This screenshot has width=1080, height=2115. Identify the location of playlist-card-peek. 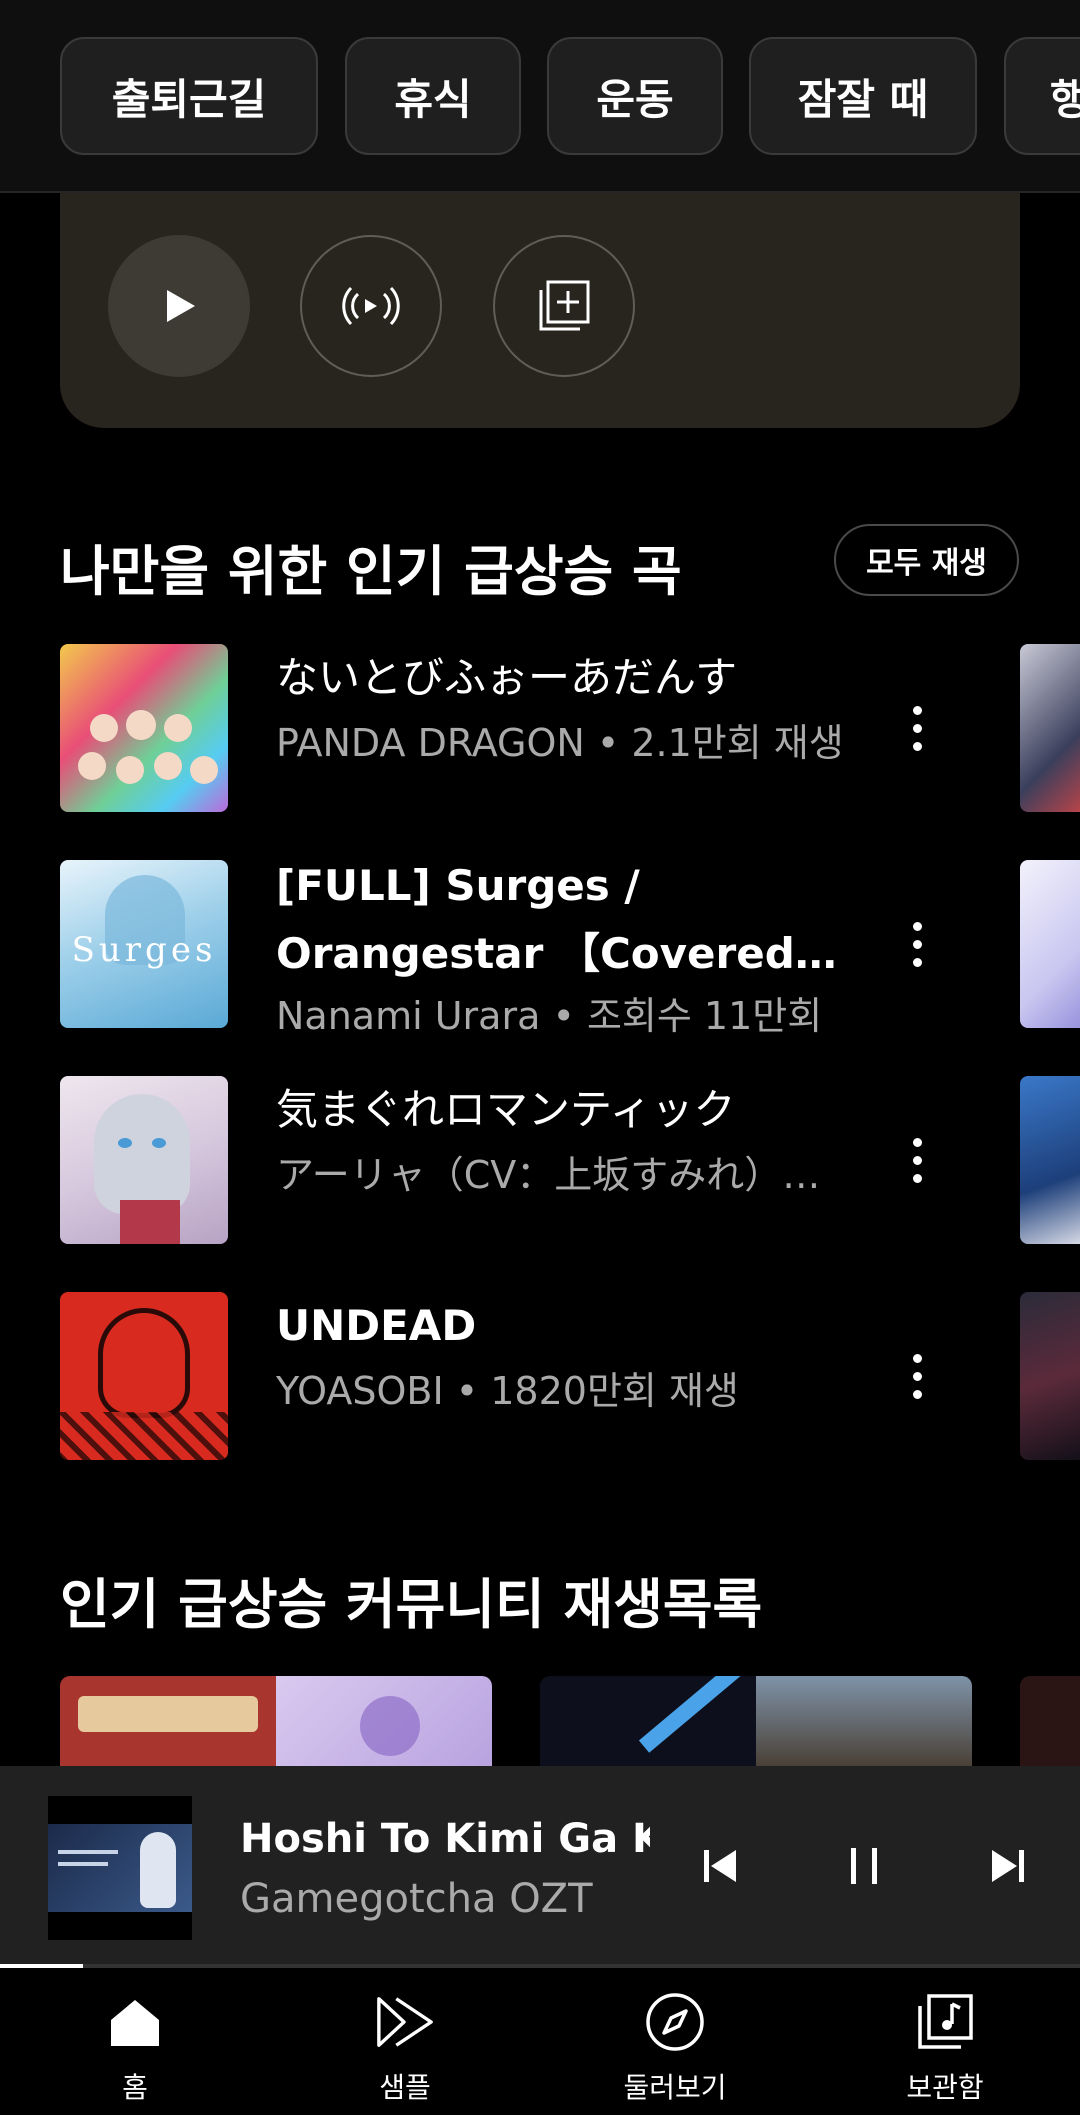
(1050, 1721).